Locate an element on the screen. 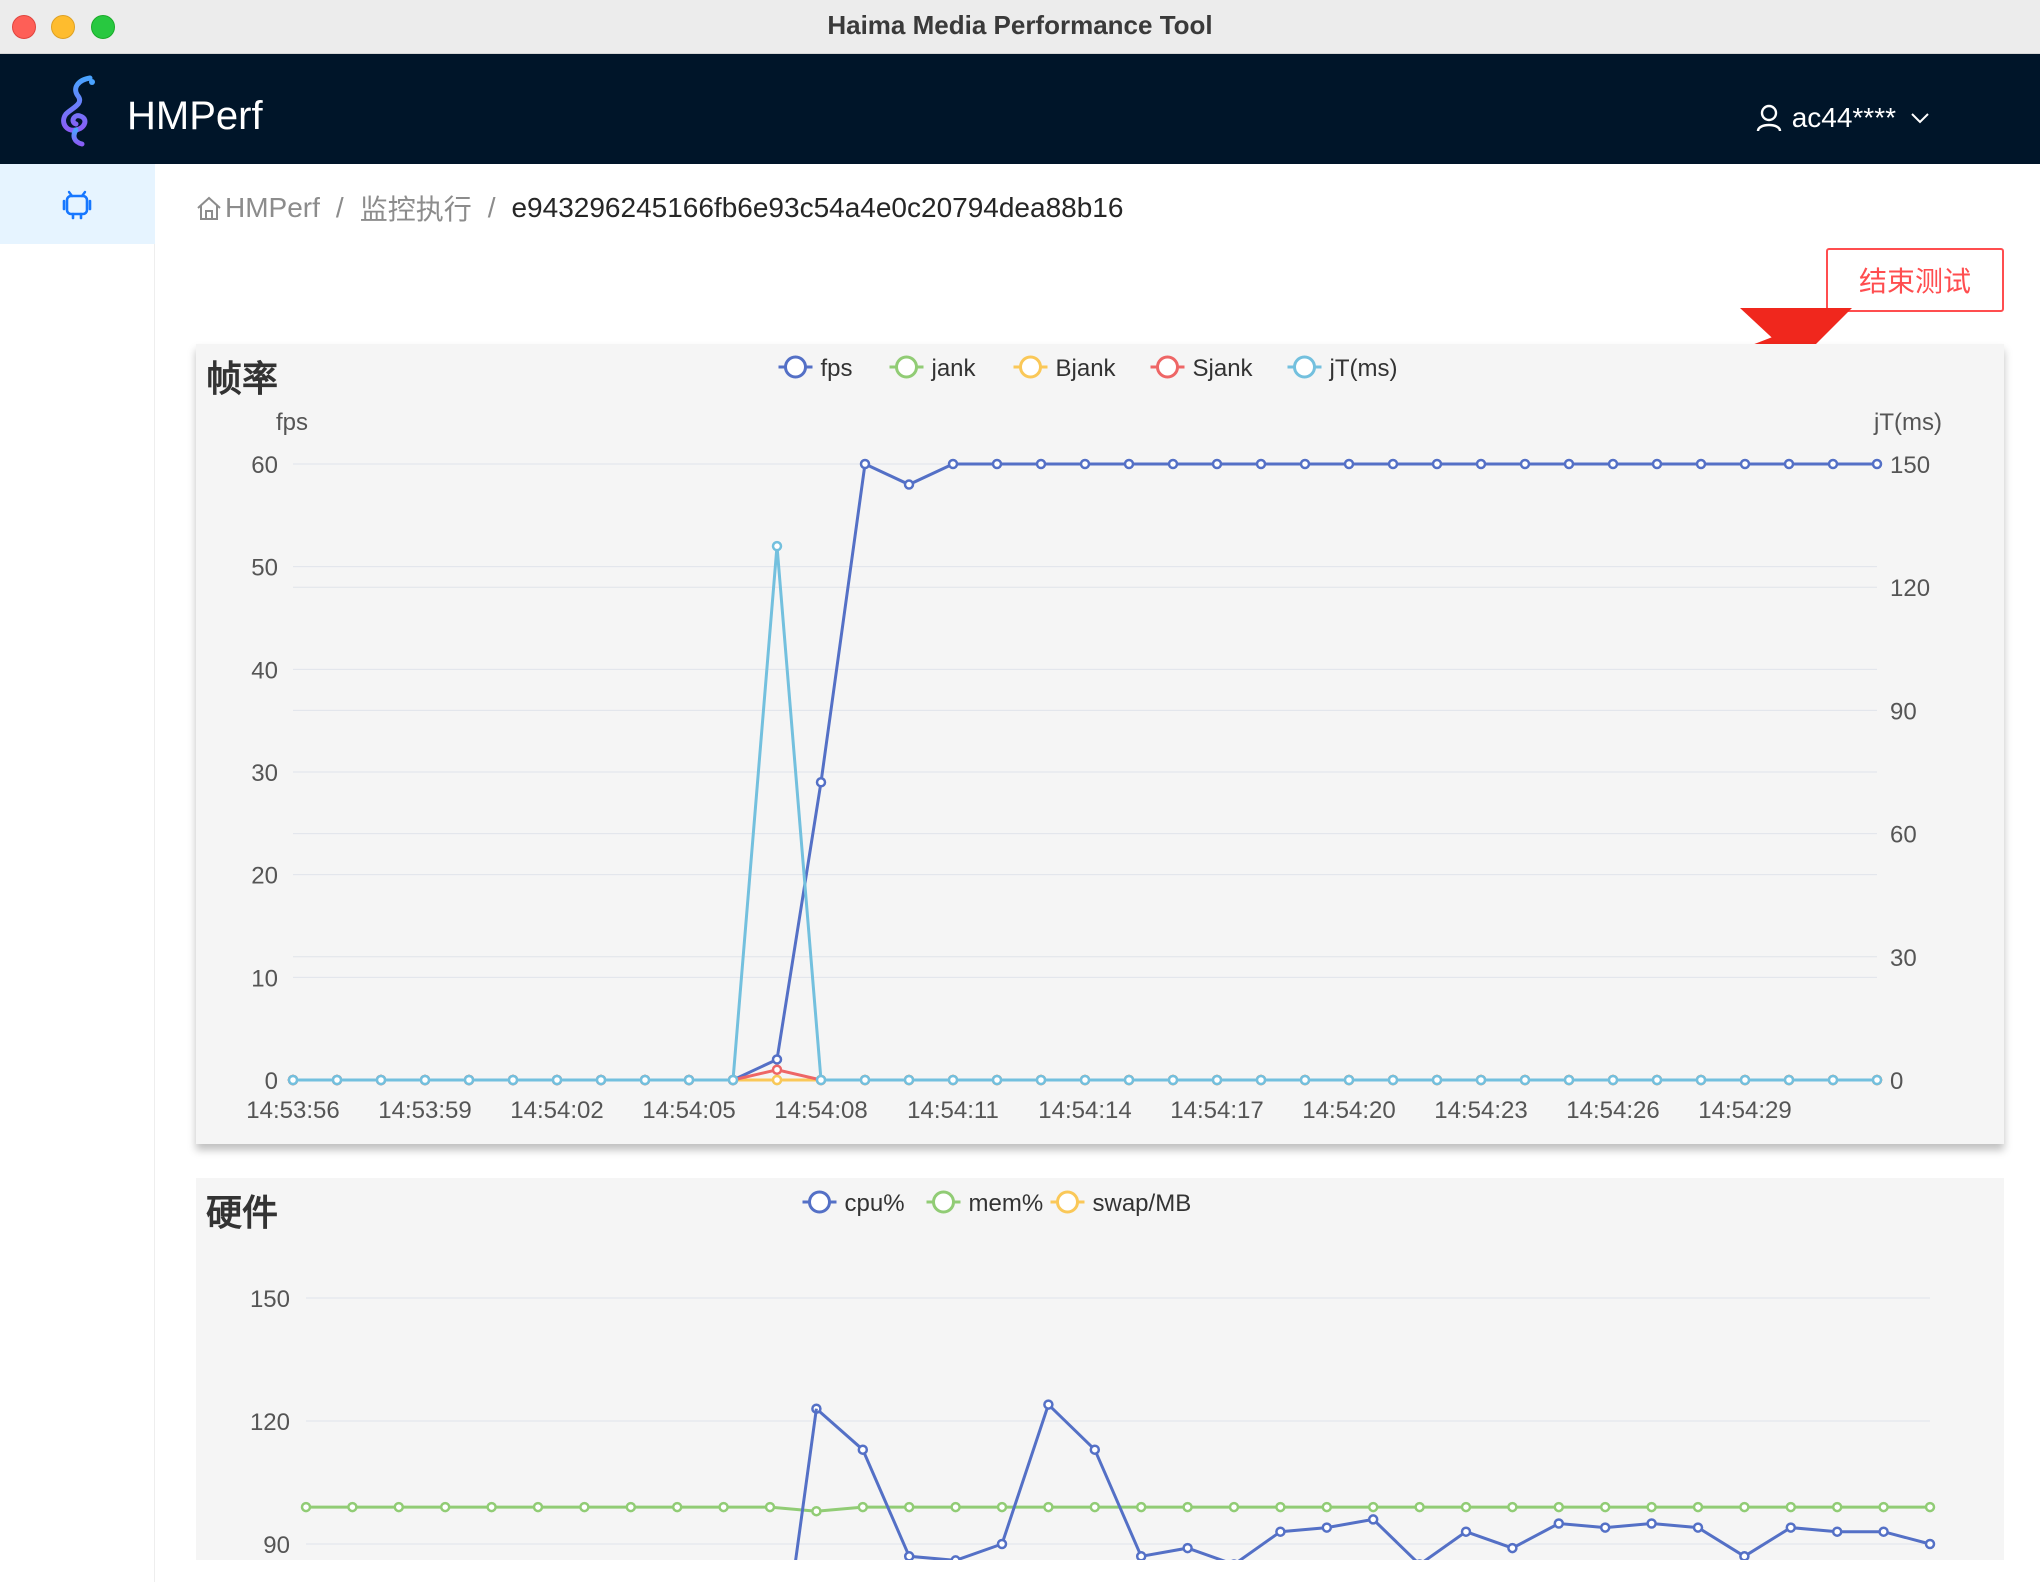 This screenshot has width=2040, height=1582. y-tick-label: 60 is located at coordinates (264, 465).